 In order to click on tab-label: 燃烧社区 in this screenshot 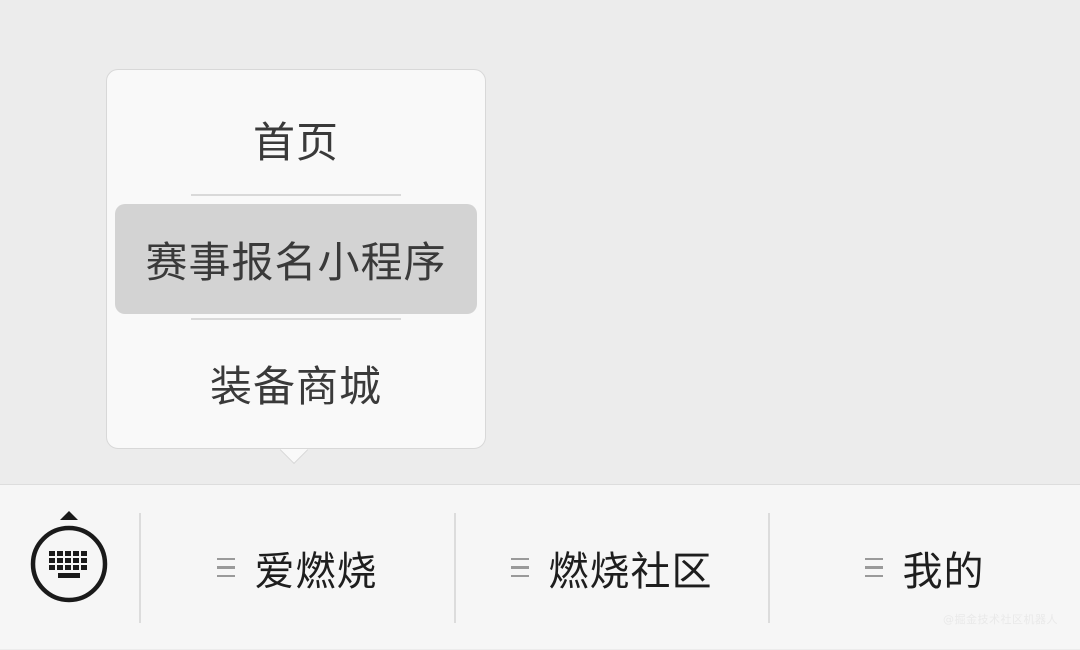, I will do `click(630, 571)`.